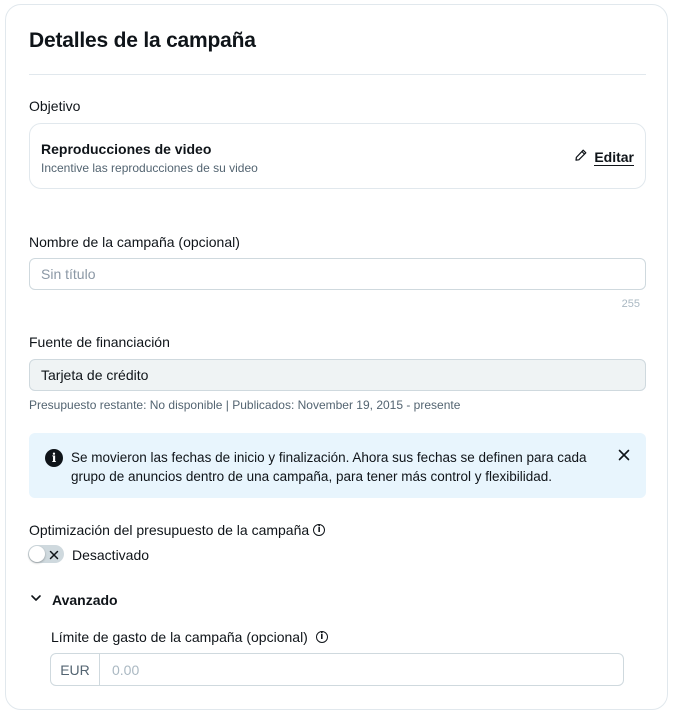  Describe the element at coordinates (119, 669) in the screenshot. I see `spend-limit-value: 0.00` at that location.